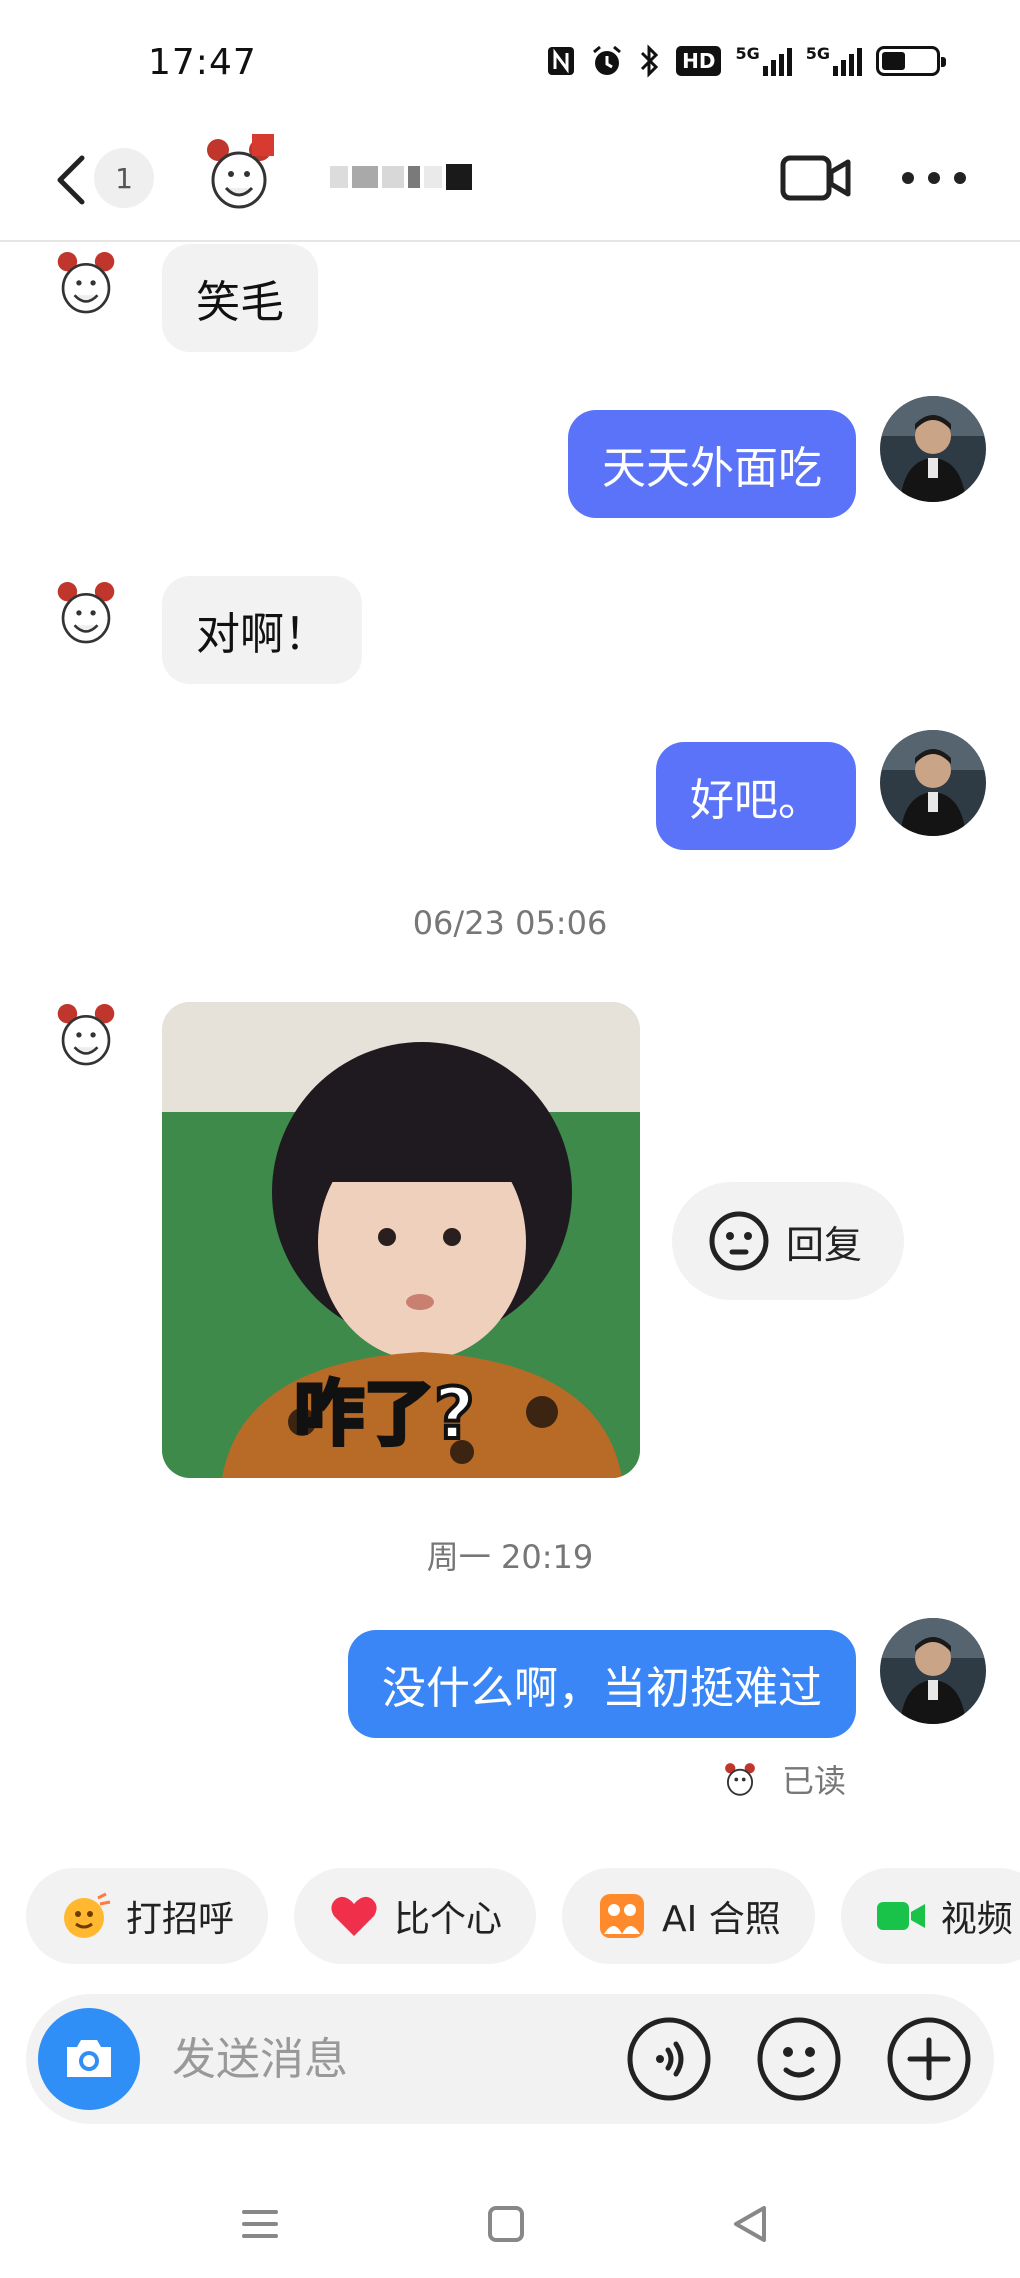 The image size is (1020, 2278). What do you see at coordinates (510, 1557) in the screenshot?
I see `timestamp: 周一 20:19` at bounding box center [510, 1557].